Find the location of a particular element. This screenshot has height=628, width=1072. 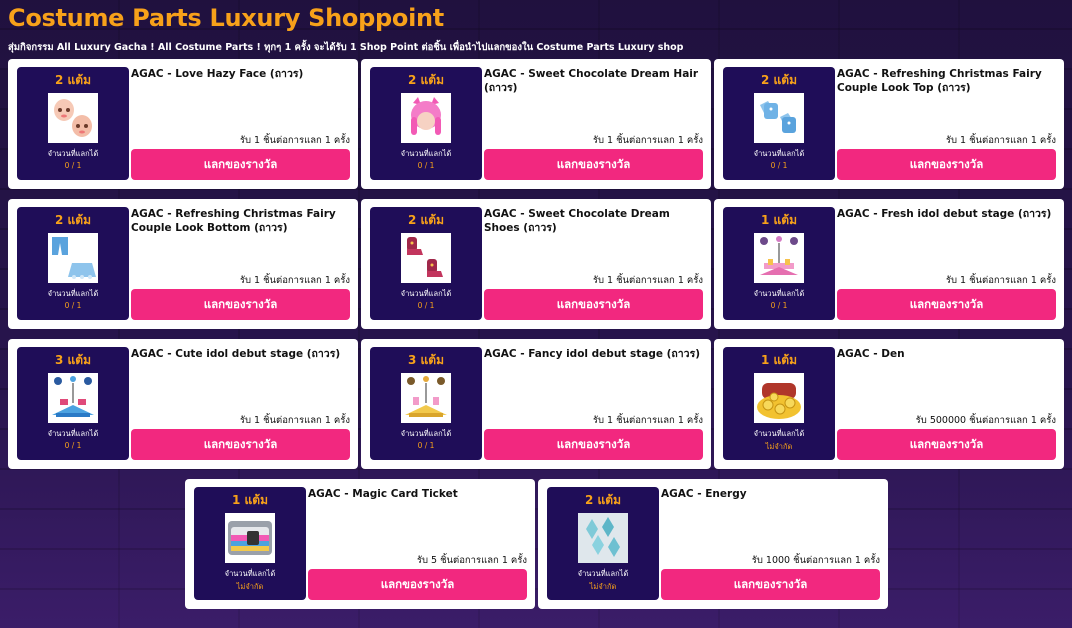

idol-stage-pink-icon is located at coordinates (779, 258).